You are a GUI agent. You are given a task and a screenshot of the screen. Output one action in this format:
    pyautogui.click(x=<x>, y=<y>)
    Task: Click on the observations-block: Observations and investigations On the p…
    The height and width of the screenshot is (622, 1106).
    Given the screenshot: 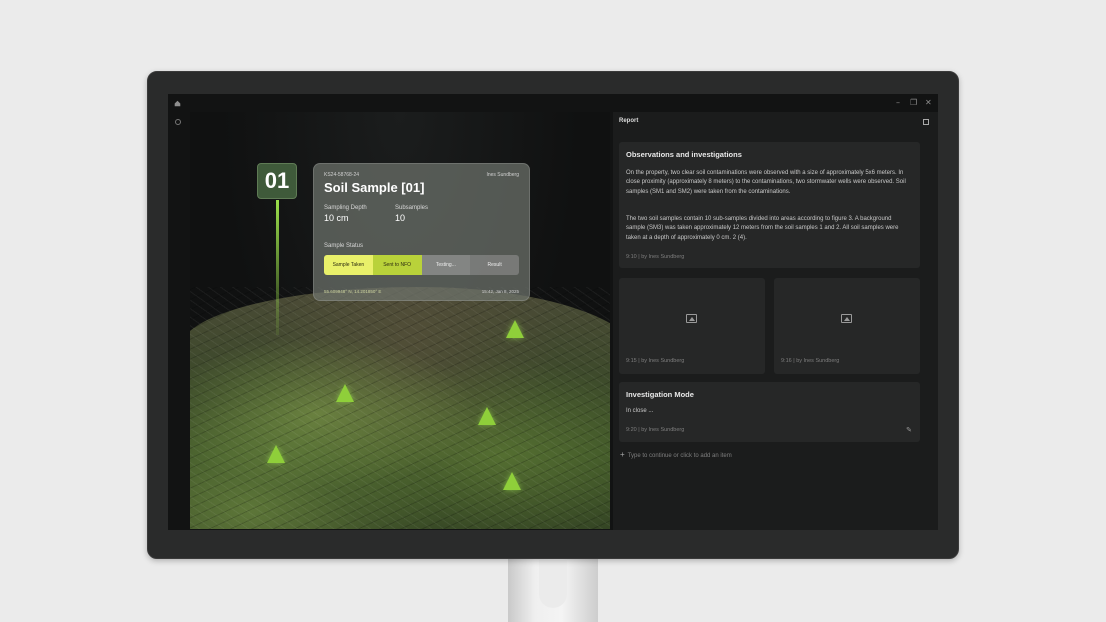 What is the action you would take?
    pyautogui.click(x=769, y=205)
    